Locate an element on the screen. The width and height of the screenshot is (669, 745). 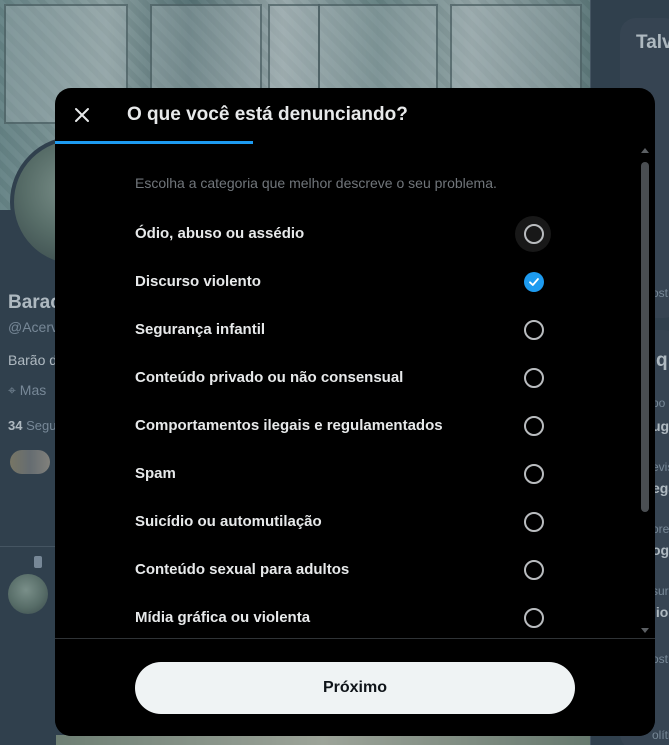
category-option-label: Segurança infantil is located at coordinates (200, 329).